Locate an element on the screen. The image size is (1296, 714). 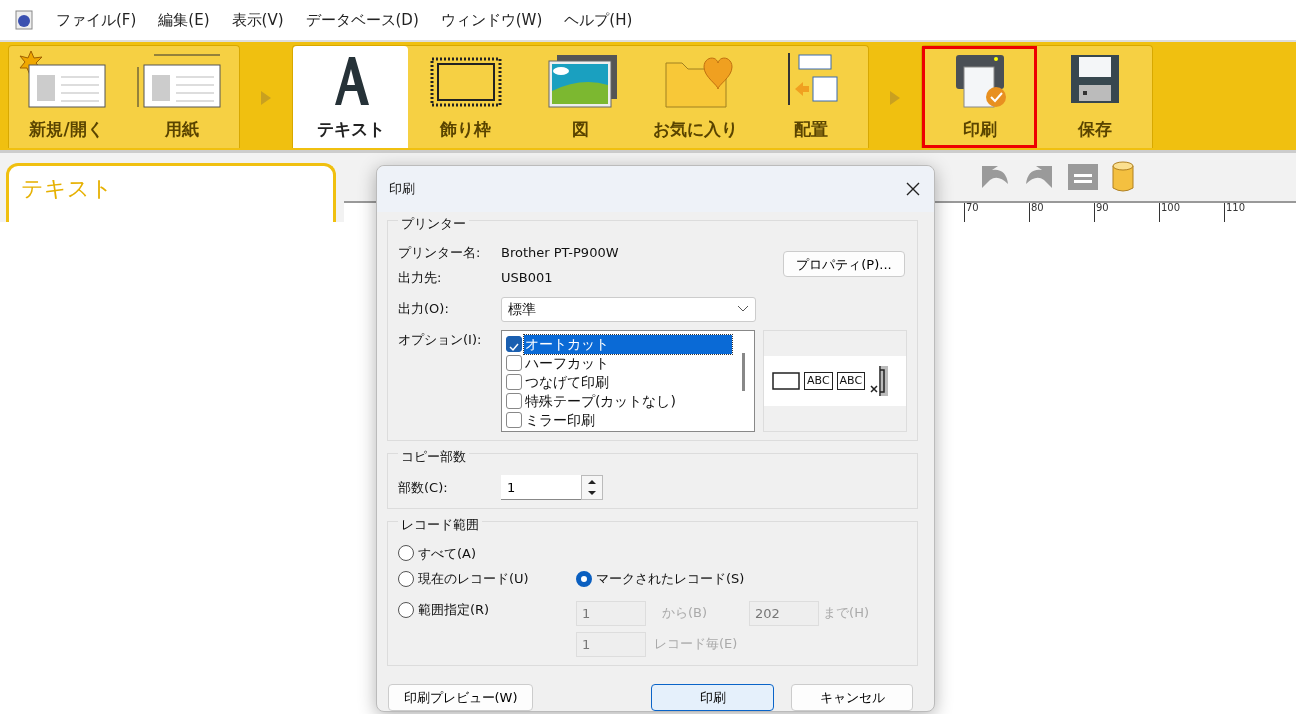
option-item: ミラー印刷 is located at coordinates (628, 420).